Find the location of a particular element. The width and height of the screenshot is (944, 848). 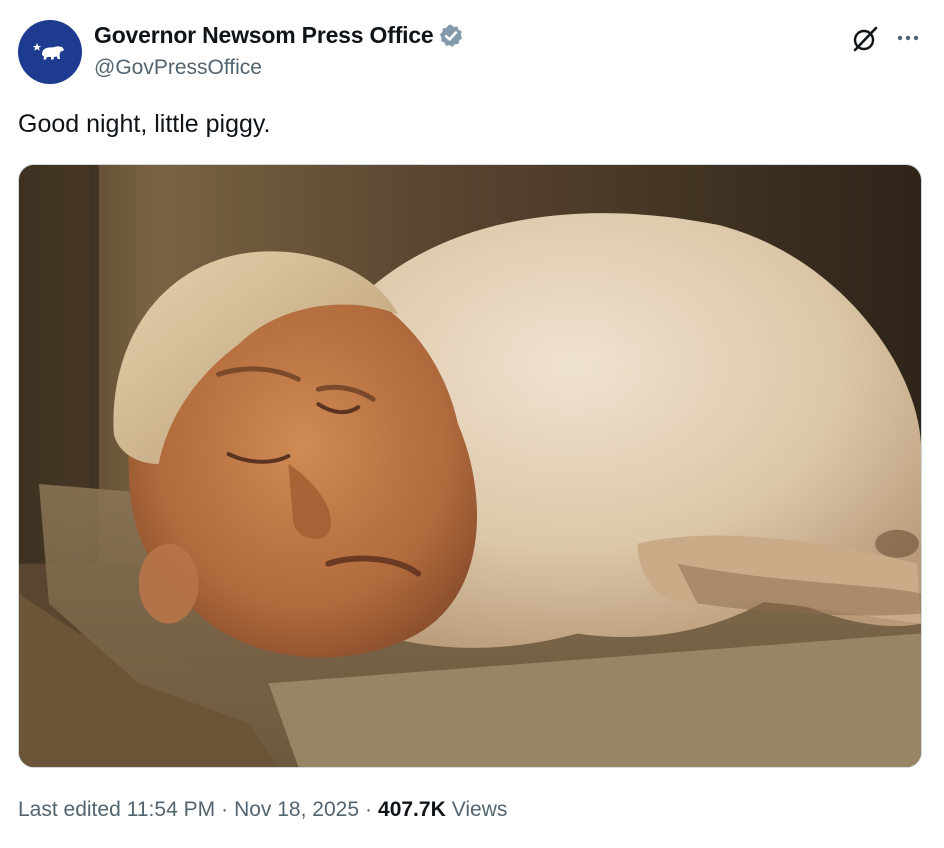

views-count: 407.7K is located at coordinates (412, 810).